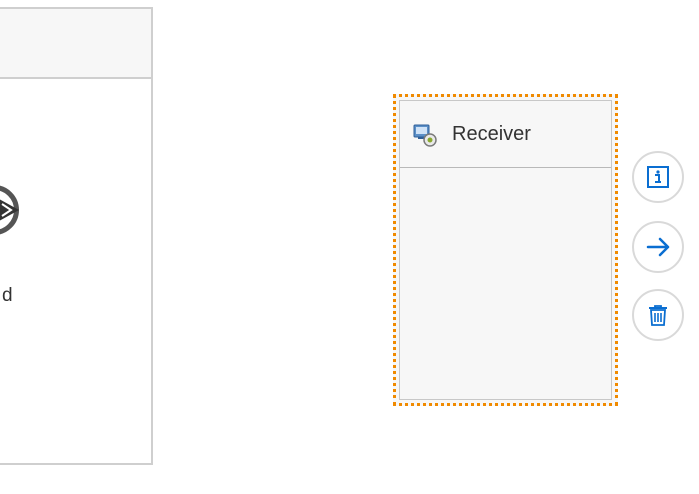 The image size is (699, 494). What do you see at coordinates (7, 295) in the screenshot?
I see `end-event-label: d` at bounding box center [7, 295].